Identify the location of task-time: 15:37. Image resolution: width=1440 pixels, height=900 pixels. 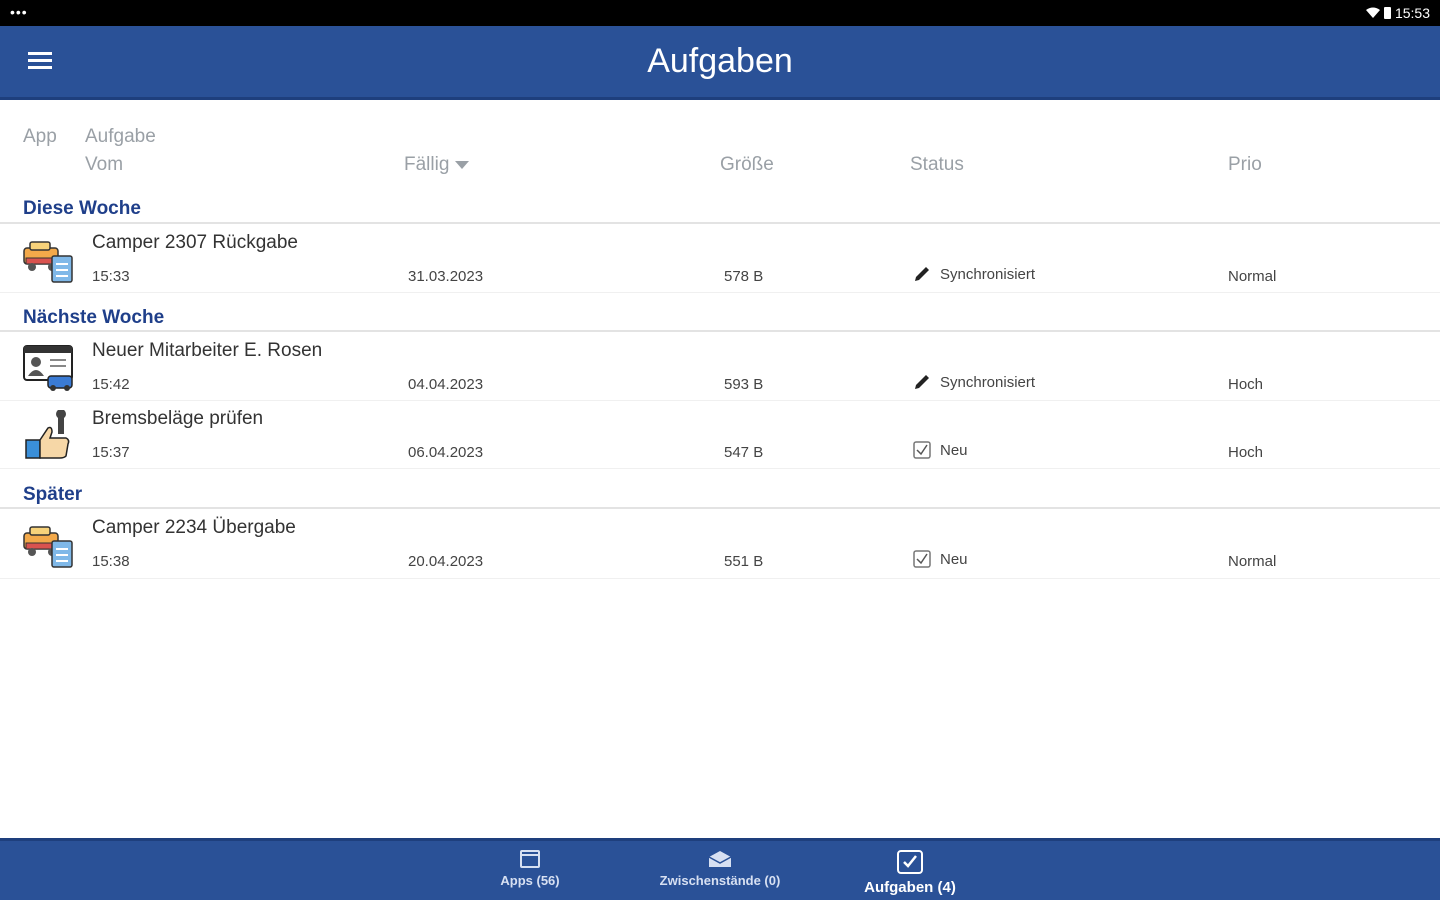
(111, 452).